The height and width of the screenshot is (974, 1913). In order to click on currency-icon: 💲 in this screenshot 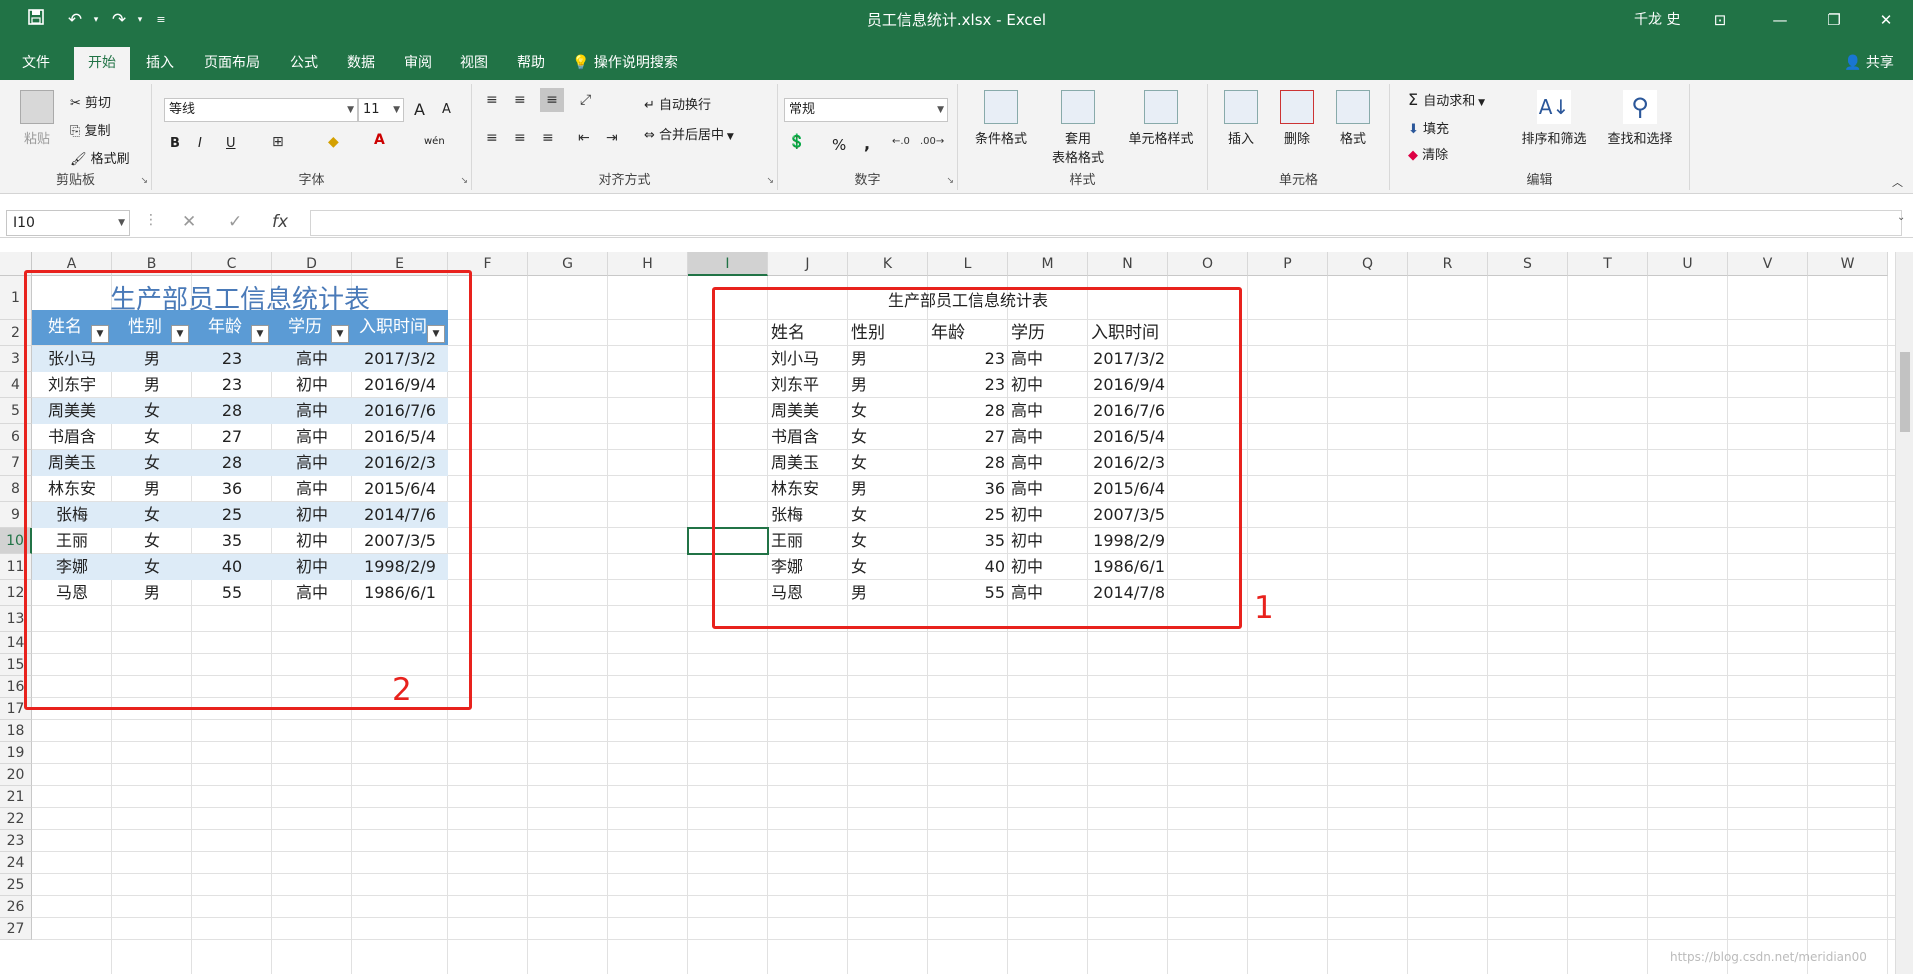, I will do `click(796, 142)`.